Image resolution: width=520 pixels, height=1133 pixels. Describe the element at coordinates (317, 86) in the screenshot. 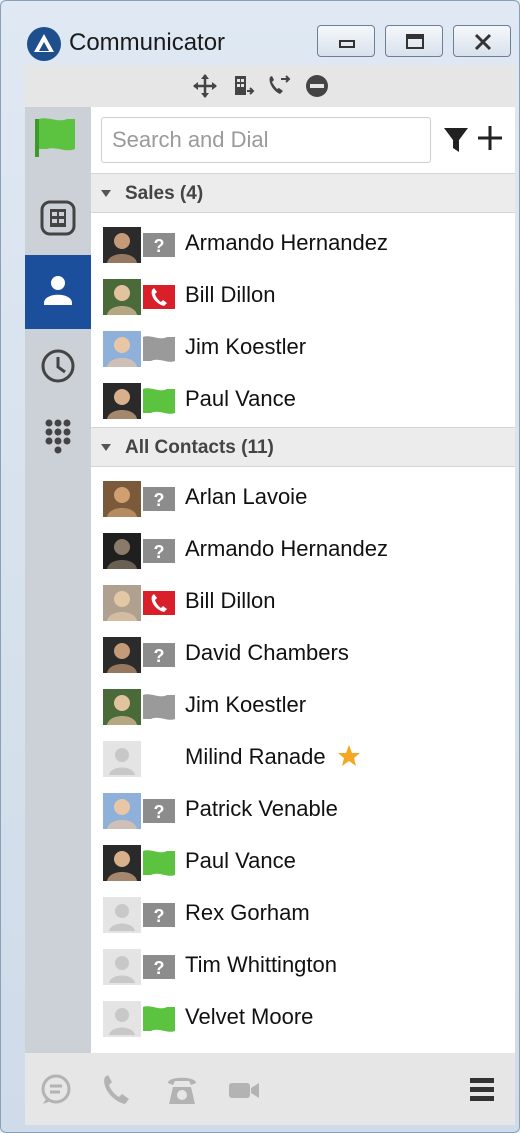

I see `do-not-disturb-icon` at that location.